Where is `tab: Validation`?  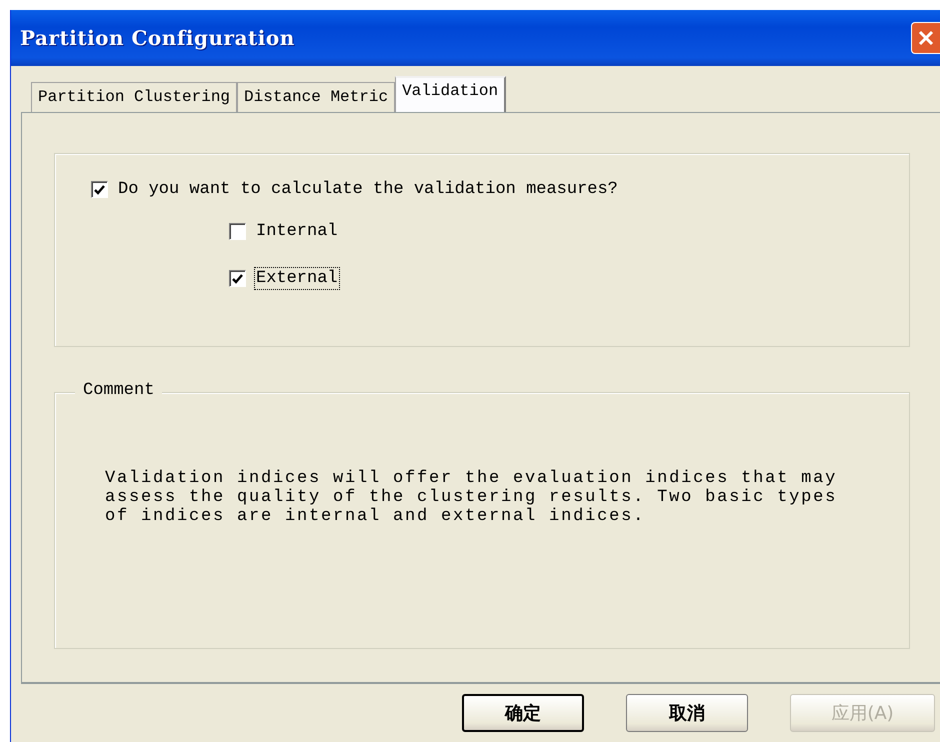 tab: Validation is located at coordinates (450, 94).